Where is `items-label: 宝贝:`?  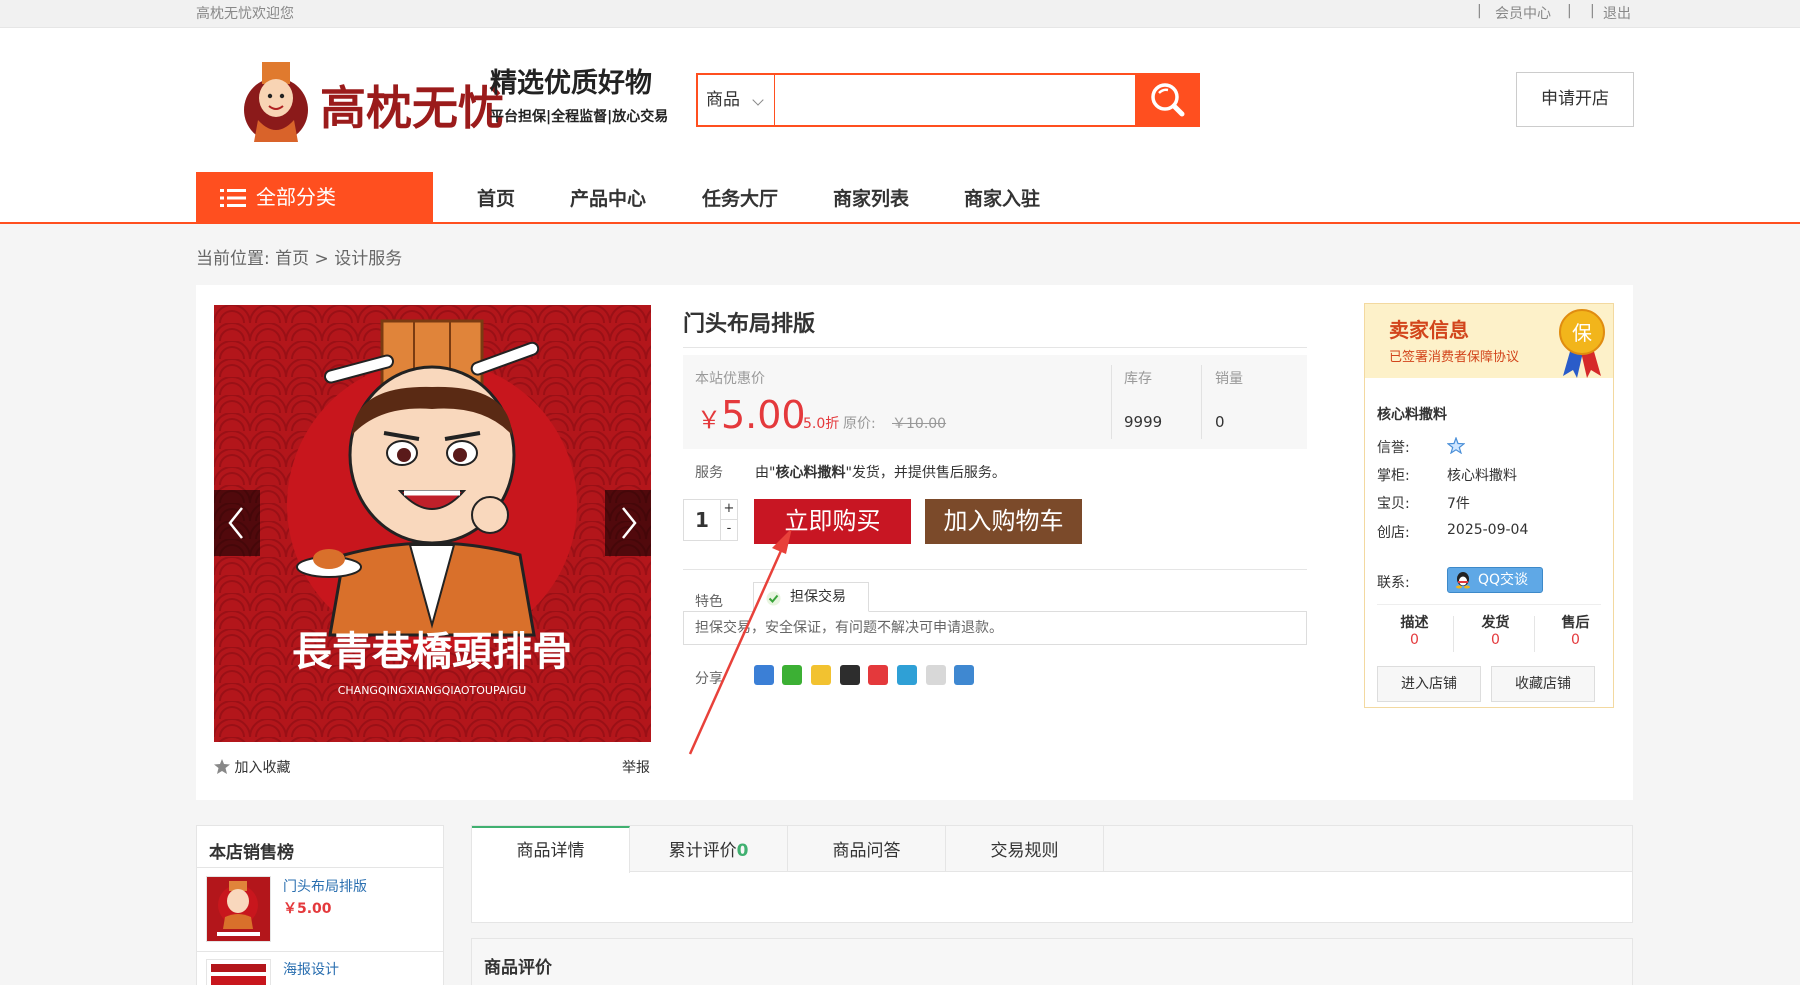
items-label: 宝贝: is located at coordinates (1393, 504).